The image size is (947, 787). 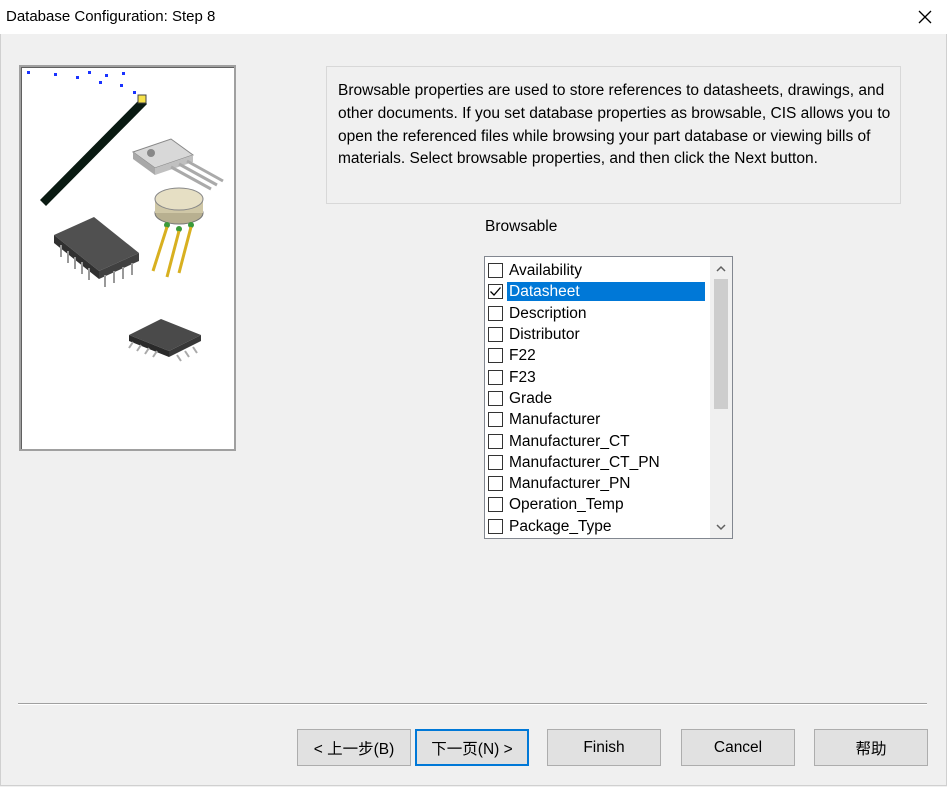 What do you see at coordinates (544, 335) in the screenshot?
I see `list-item-label: Distributor` at bounding box center [544, 335].